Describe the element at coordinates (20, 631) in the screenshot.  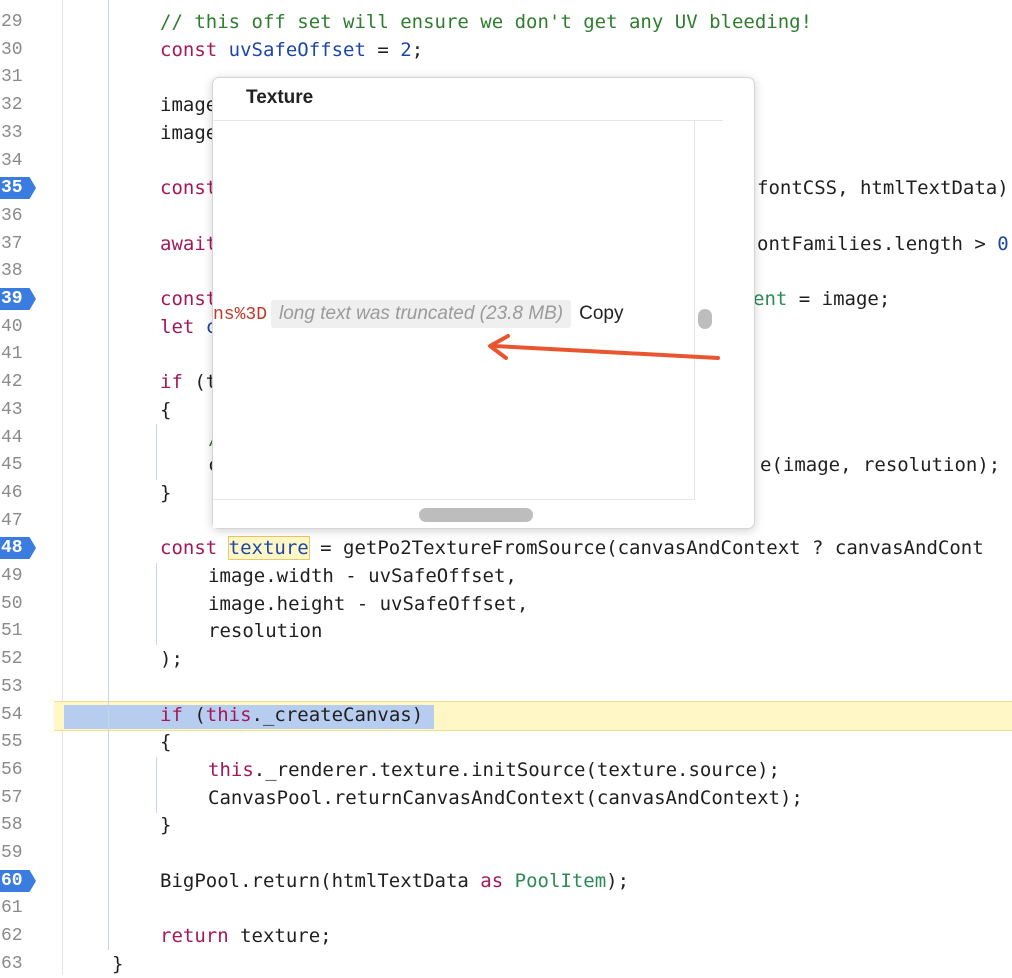
I see `line-number: 51` at that location.